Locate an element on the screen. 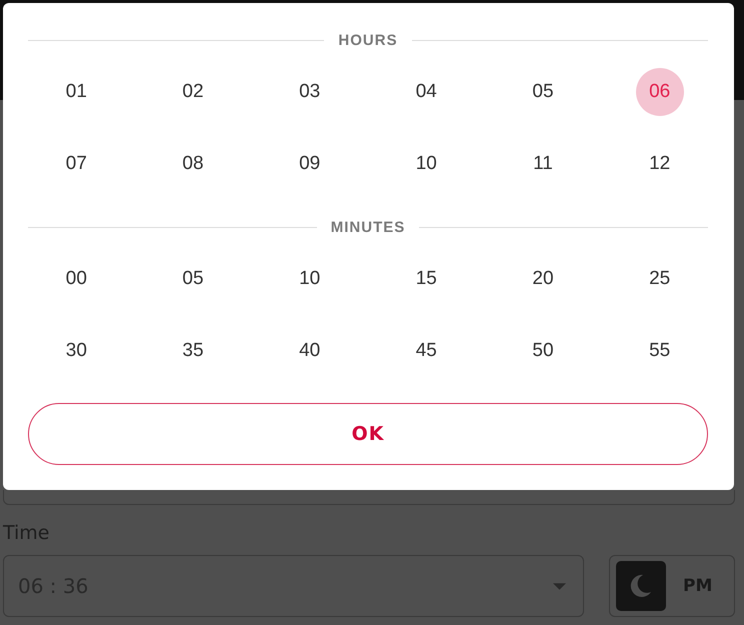  minute-option: 05 is located at coordinates (192, 279).